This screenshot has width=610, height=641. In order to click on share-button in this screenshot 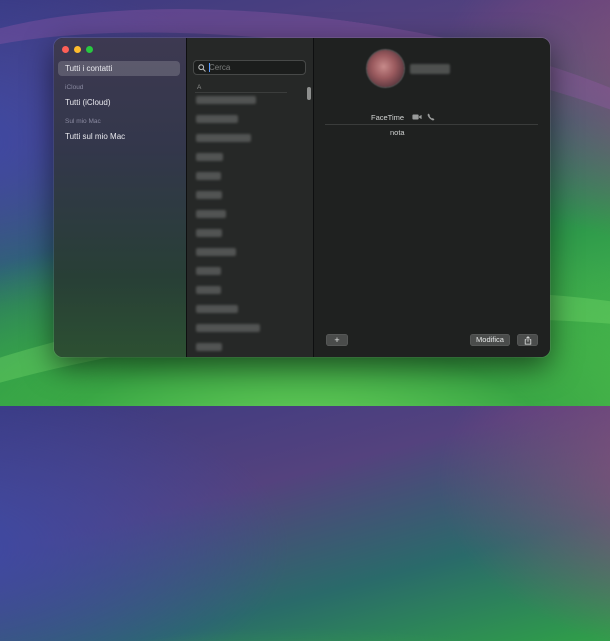, I will do `click(527, 340)`.